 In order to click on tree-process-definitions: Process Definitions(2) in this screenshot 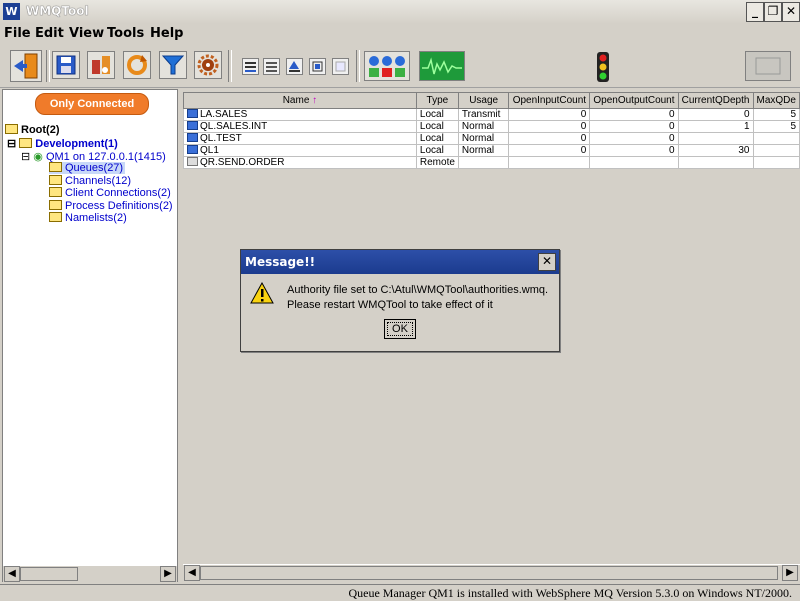, I will do `click(111, 206)`.